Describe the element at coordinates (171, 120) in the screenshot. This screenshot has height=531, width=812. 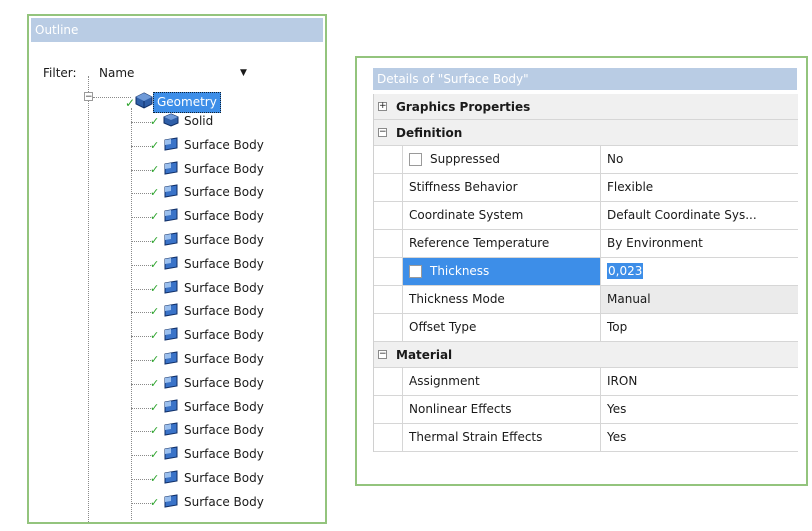
I see `solid-body-icon` at that location.